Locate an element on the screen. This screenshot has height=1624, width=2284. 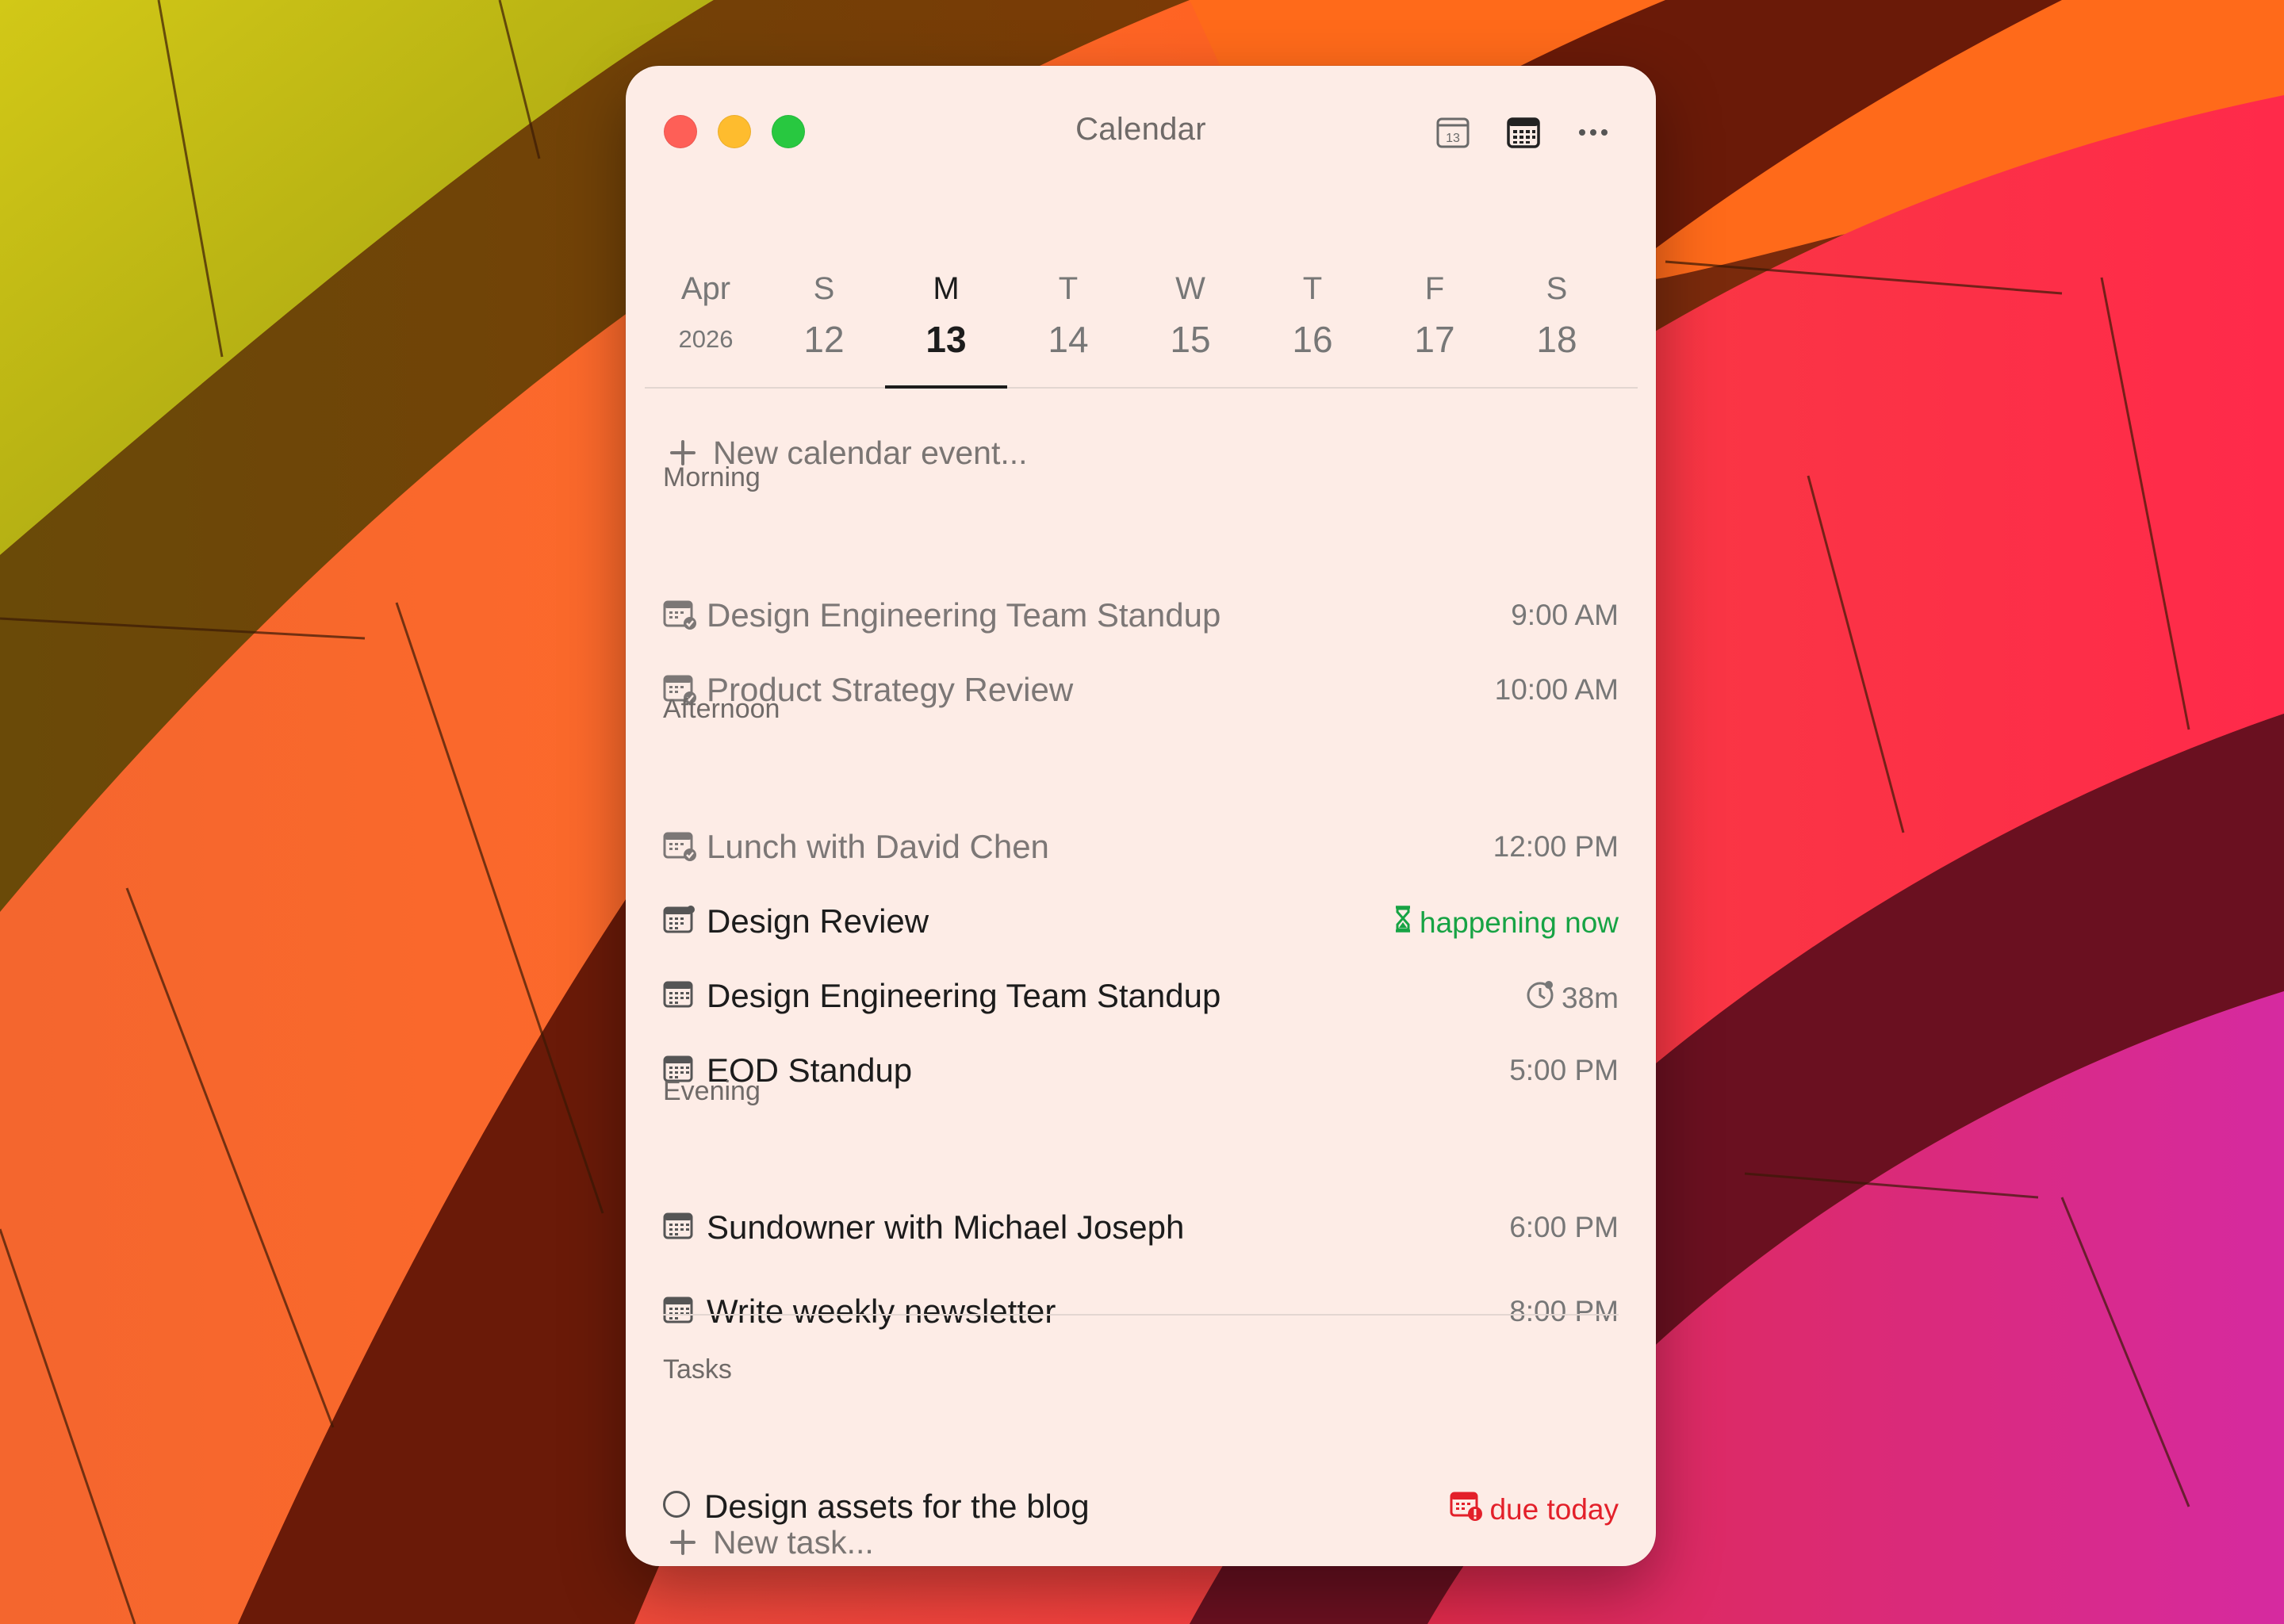
countdown-label: 38m is located at coordinates (1590, 997).